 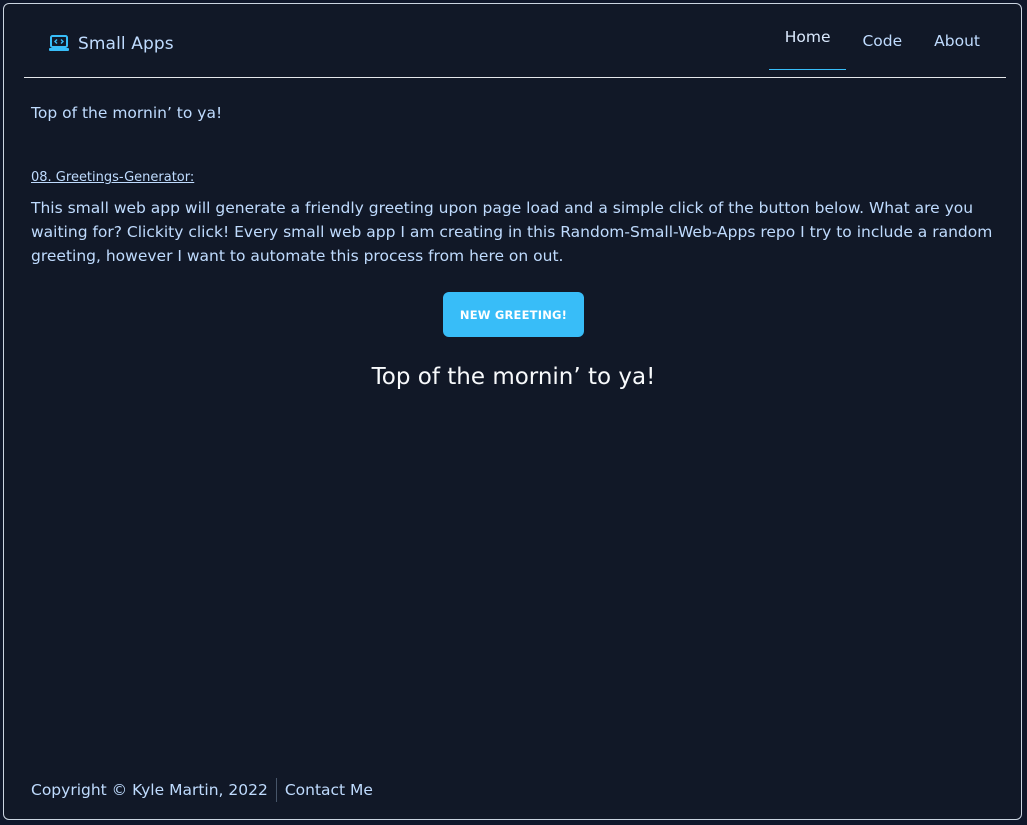 I want to click on nav-code: Code, so click(x=882, y=40).